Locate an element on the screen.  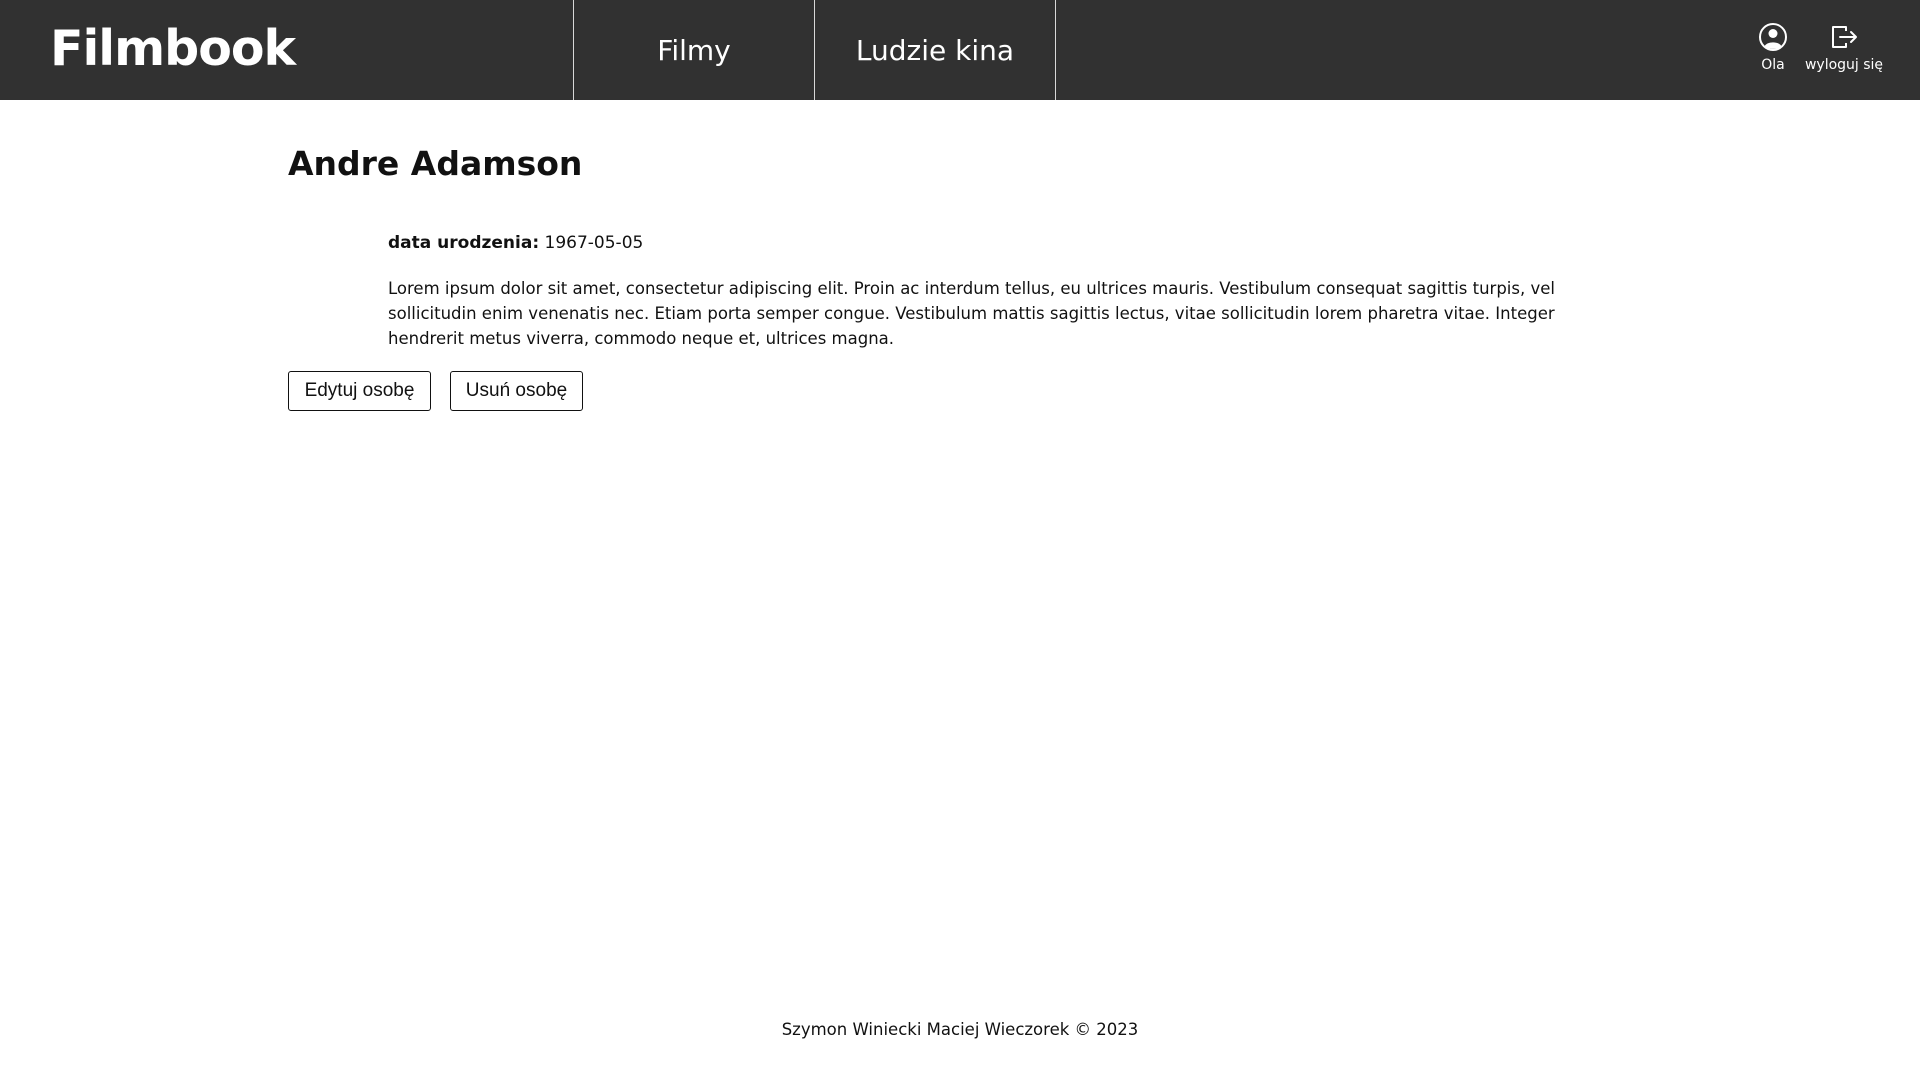
logout-button: wyloguj się is located at coordinates (1844, 47).